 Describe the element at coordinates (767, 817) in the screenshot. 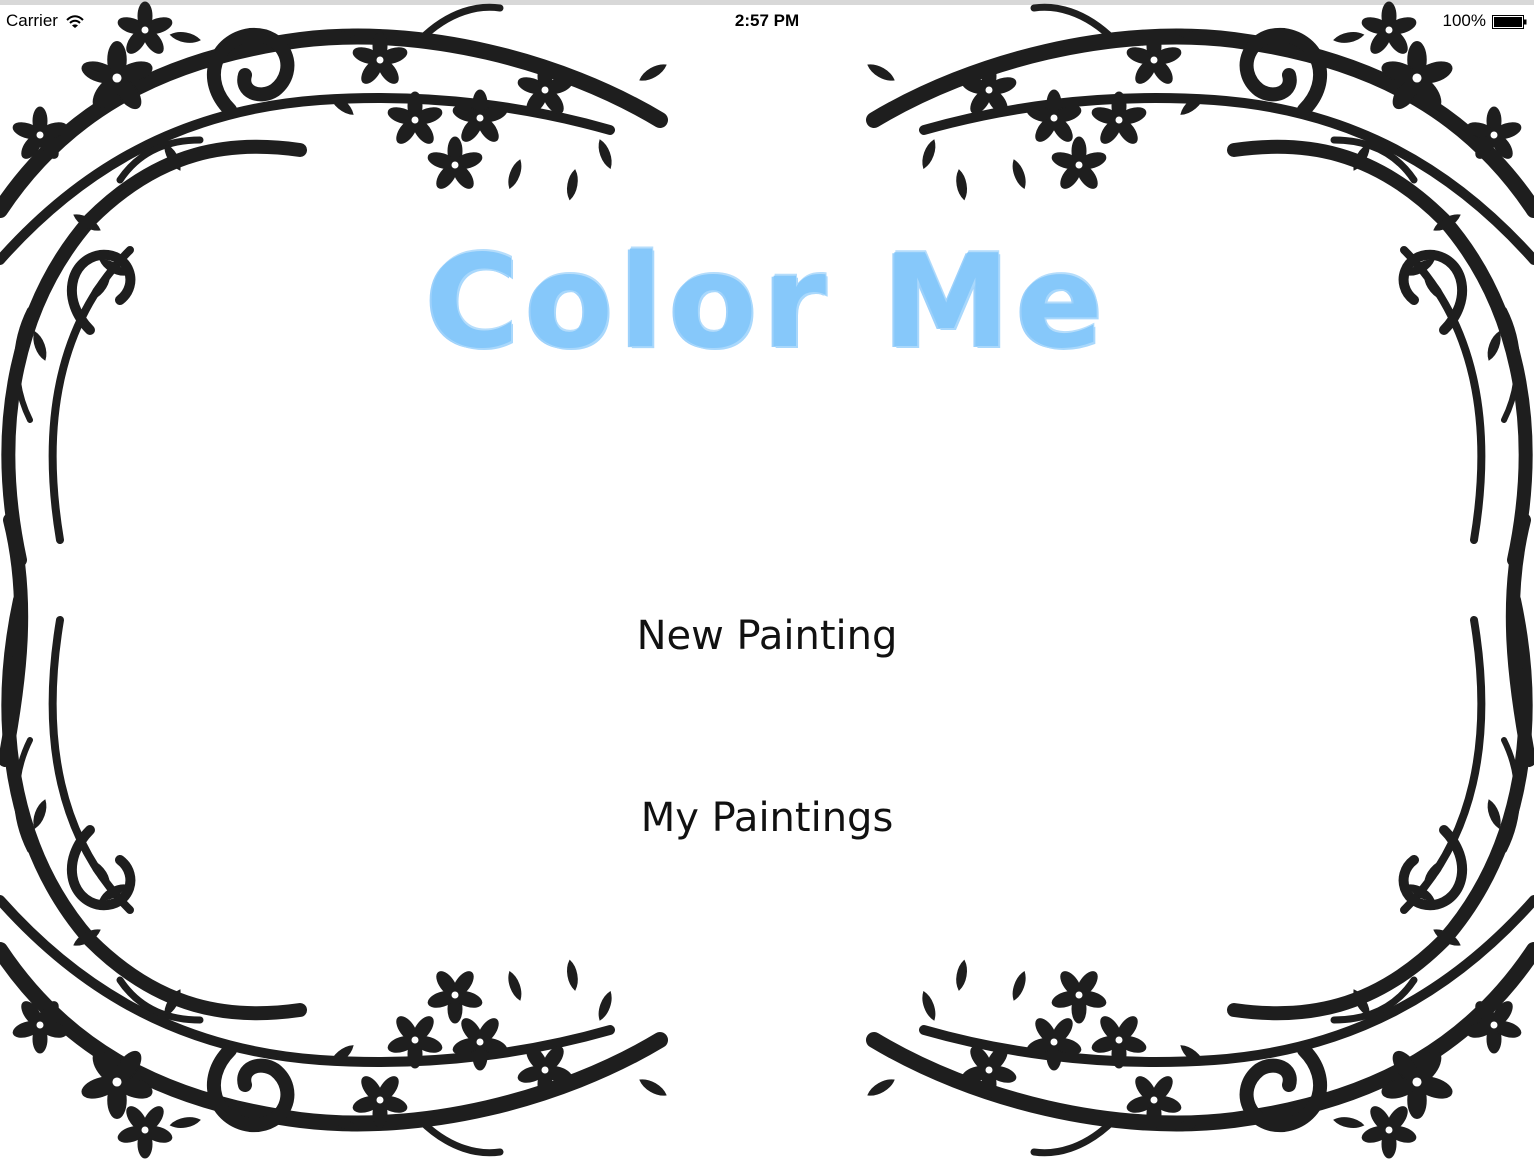

I see `my-paintings-button: My Paintings` at that location.